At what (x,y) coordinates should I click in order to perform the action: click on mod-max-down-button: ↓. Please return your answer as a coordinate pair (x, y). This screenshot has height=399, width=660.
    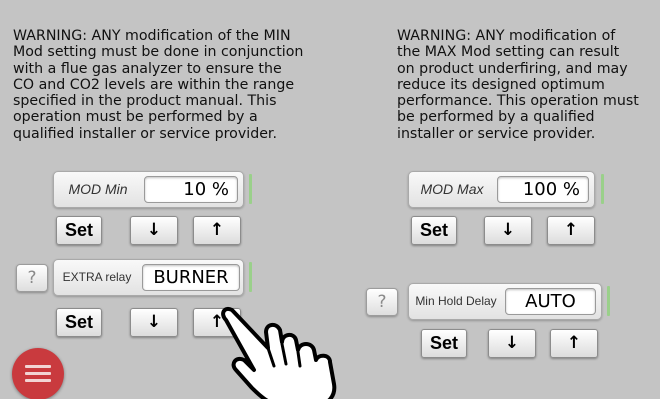
    Looking at the image, I should click on (508, 230).